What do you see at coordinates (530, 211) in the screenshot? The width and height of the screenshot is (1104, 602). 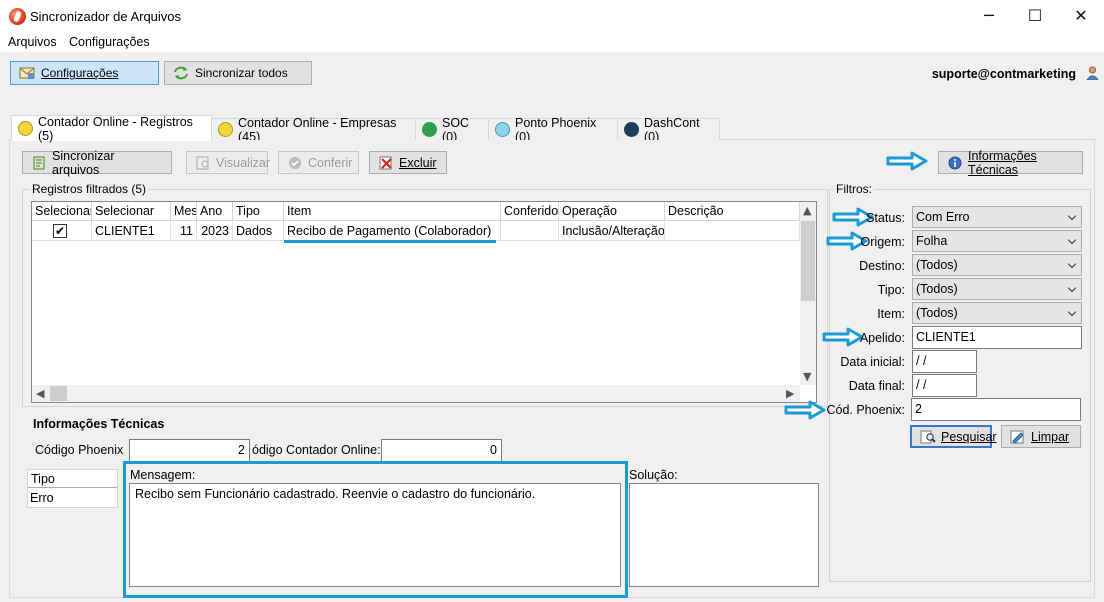 I see `column-header: Conferido` at bounding box center [530, 211].